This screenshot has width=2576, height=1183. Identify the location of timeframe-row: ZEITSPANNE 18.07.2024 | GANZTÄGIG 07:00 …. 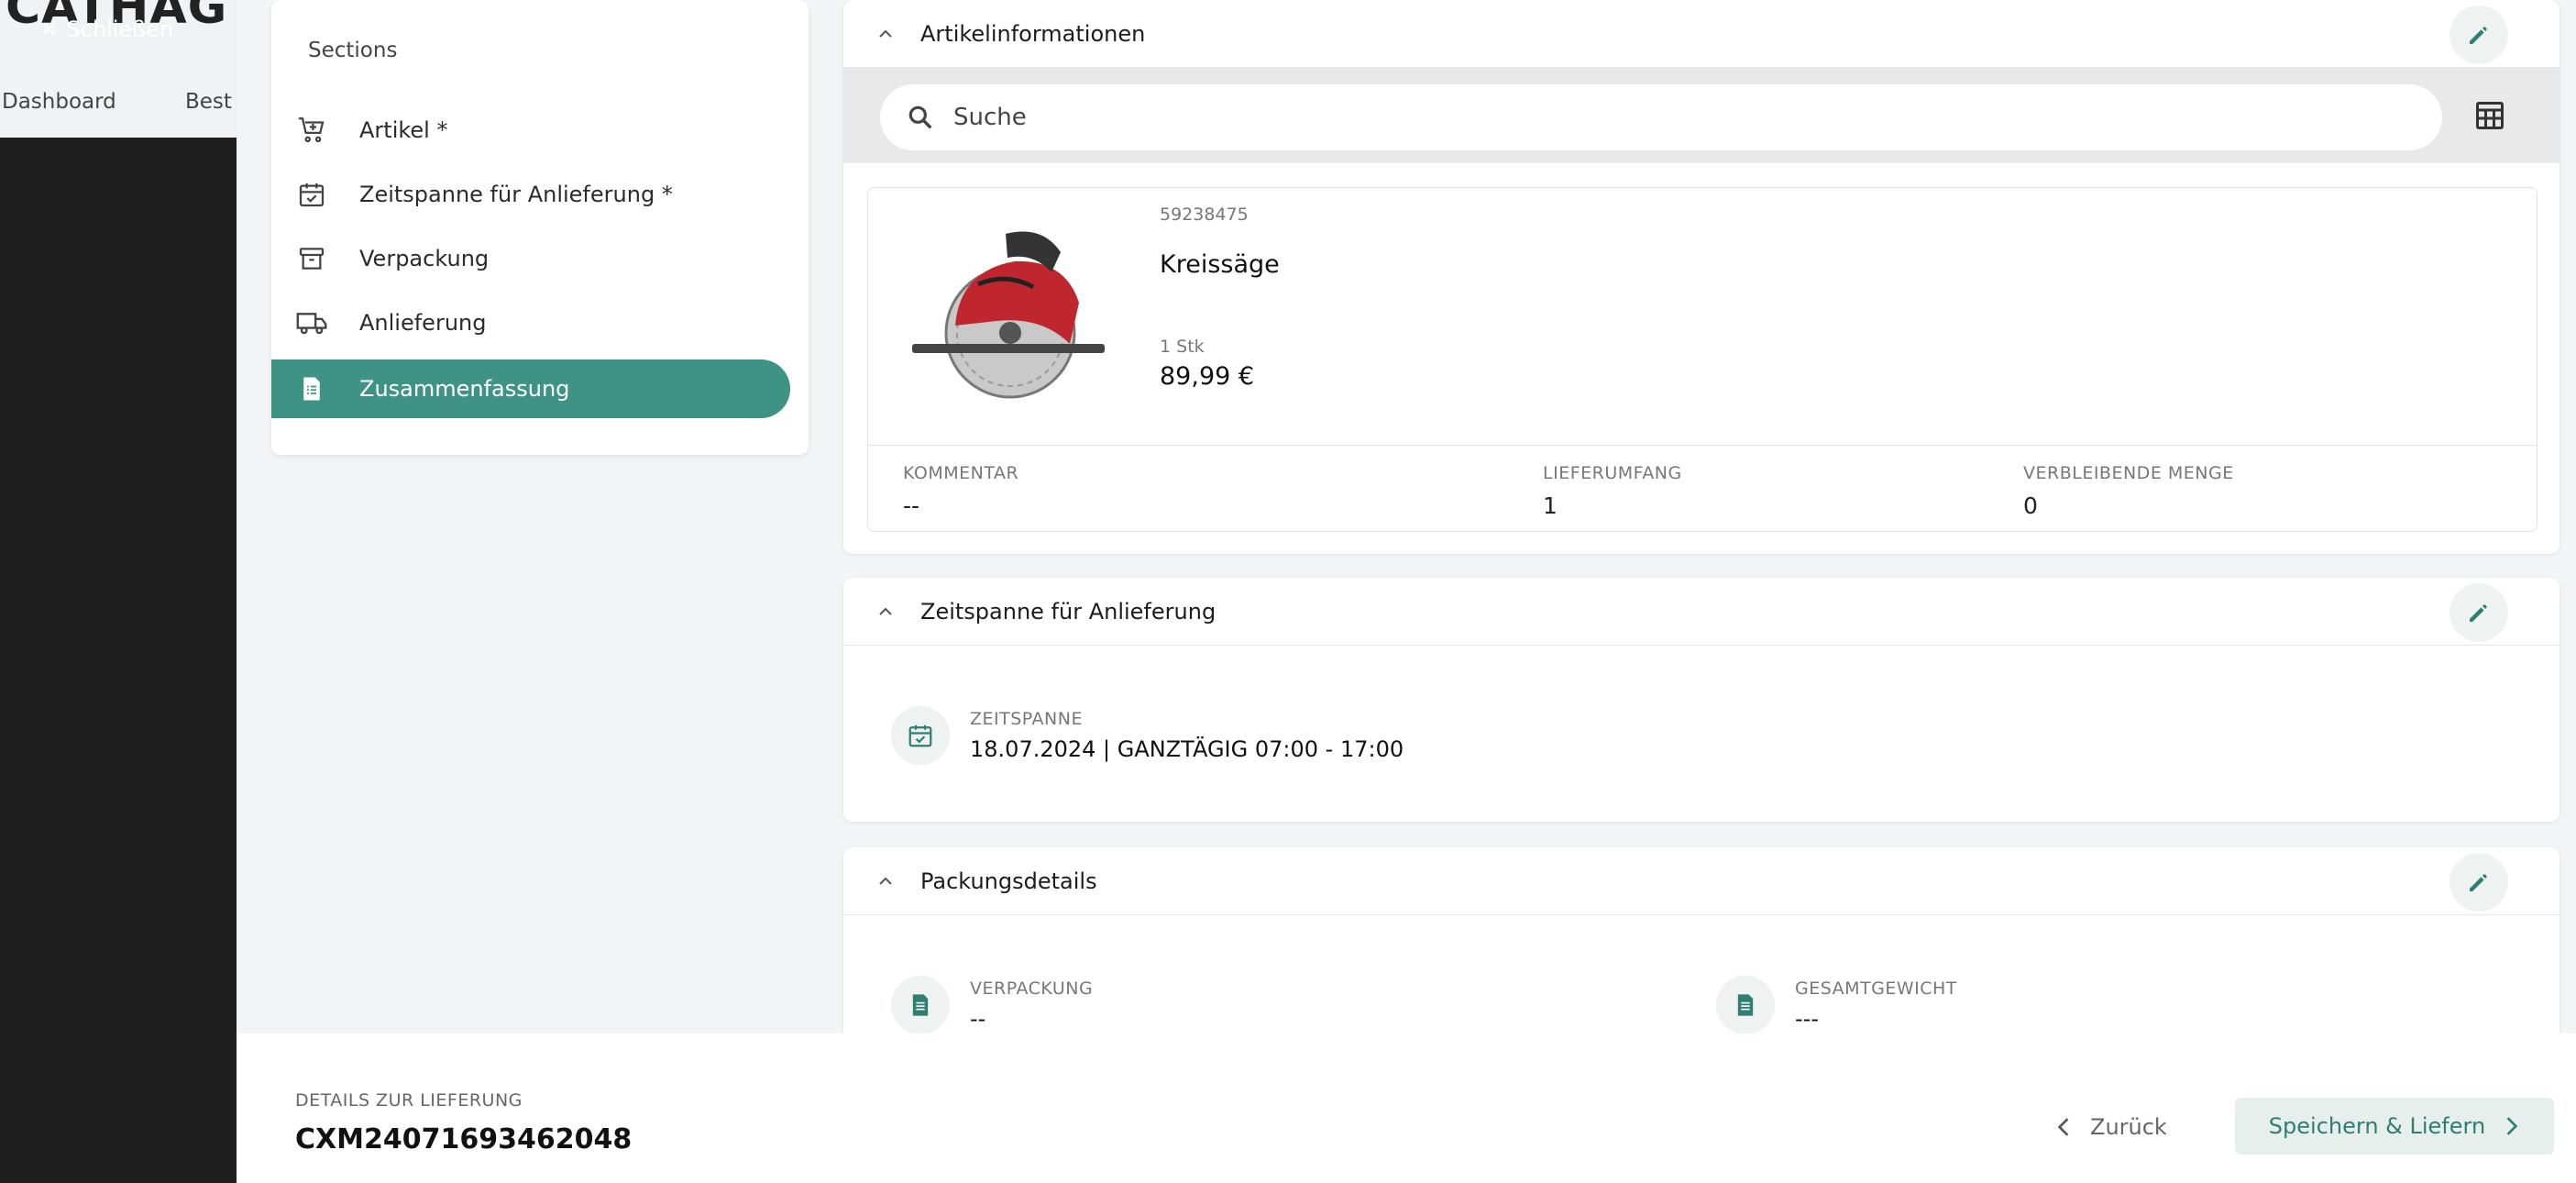
(1147, 735).